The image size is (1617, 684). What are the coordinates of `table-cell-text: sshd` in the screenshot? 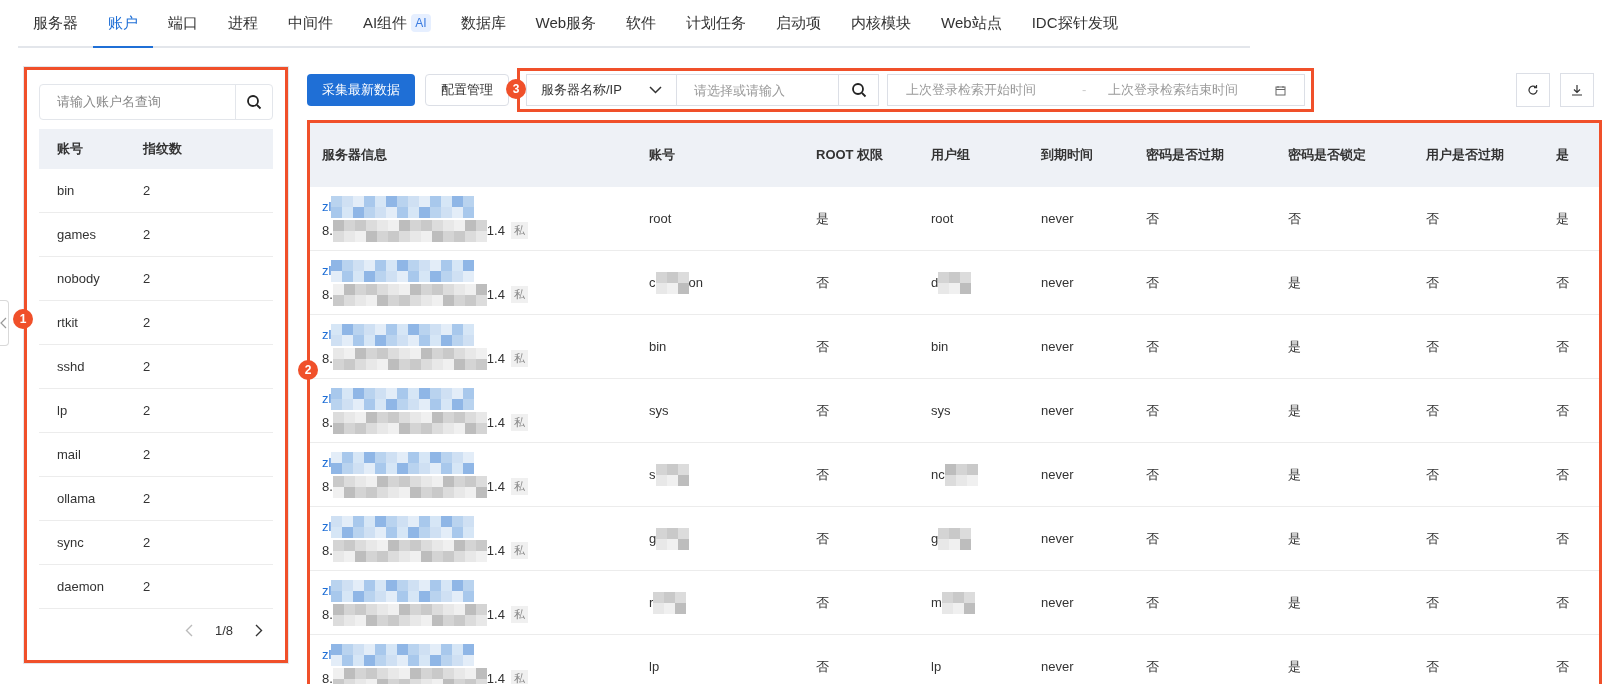 It's located at (71, 366).